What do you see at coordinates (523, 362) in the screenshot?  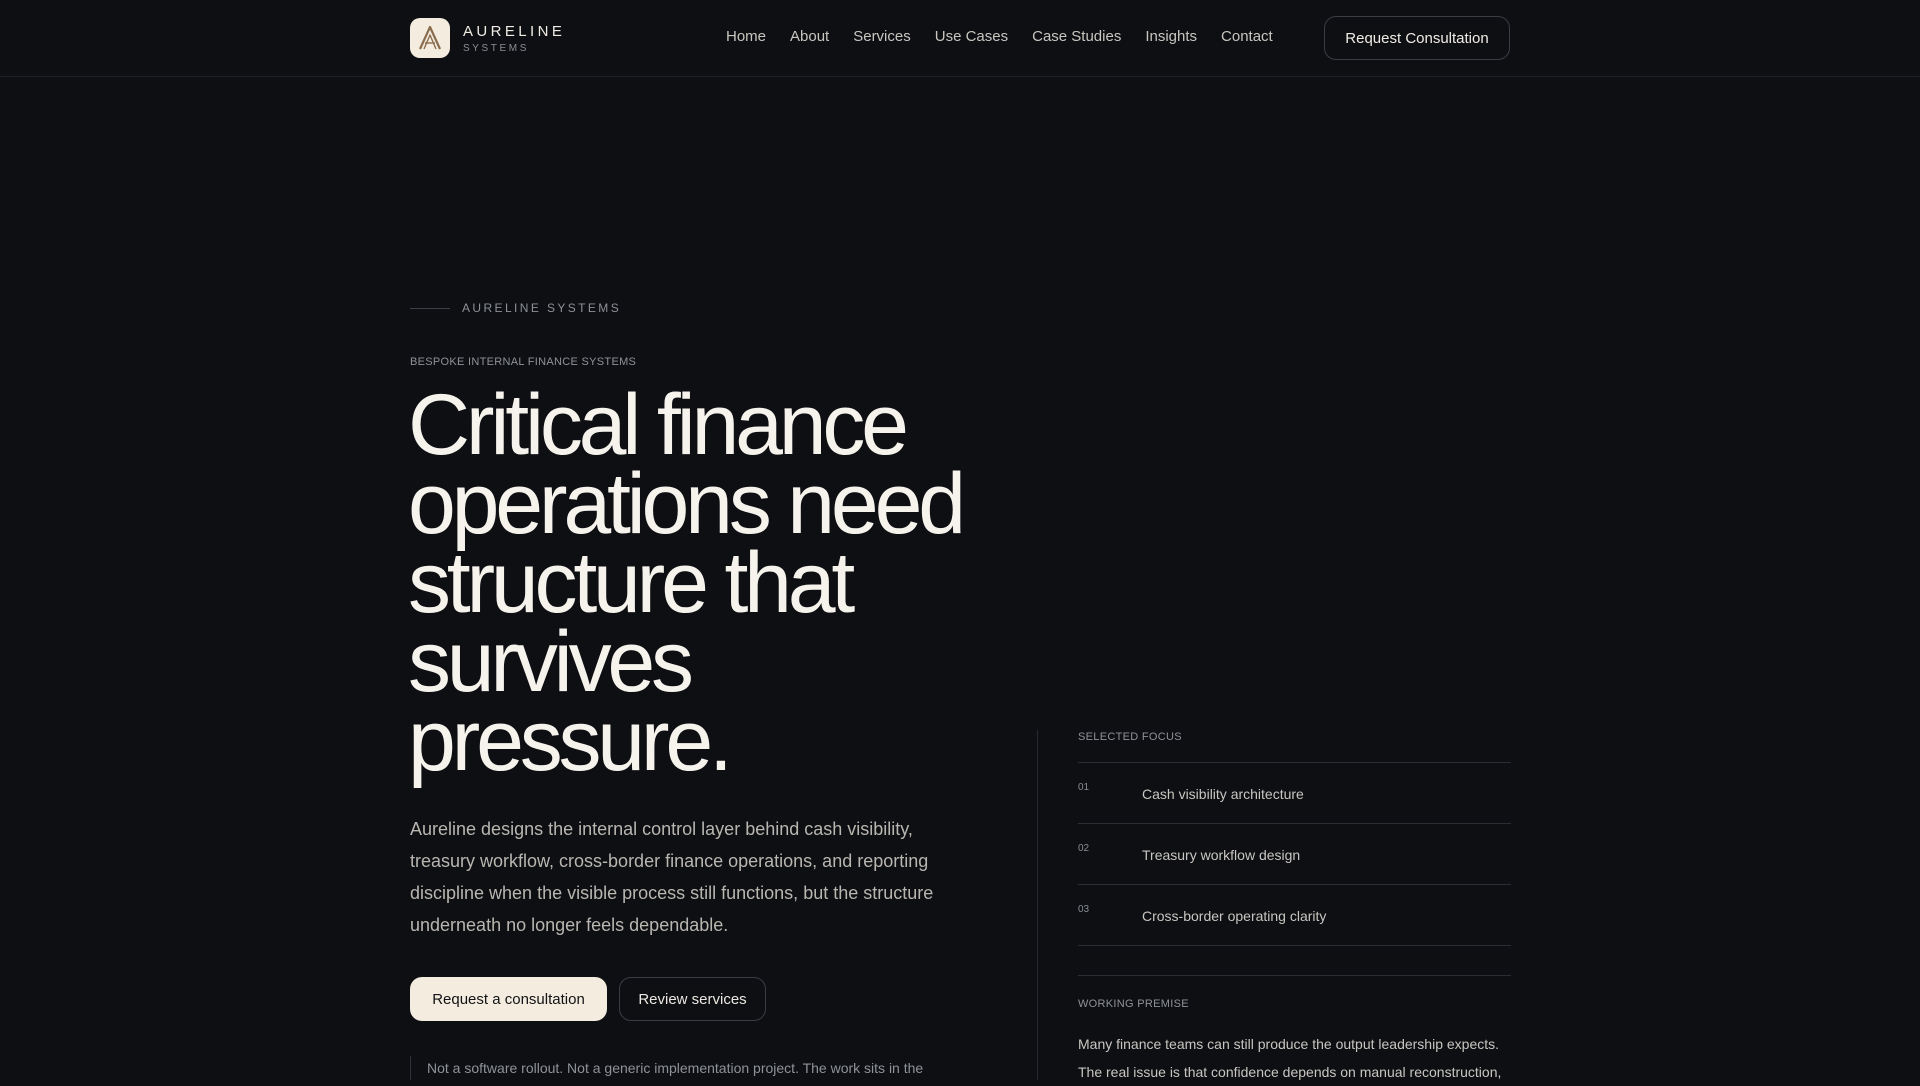 I see `hero-kicker: BESPOKE INTERNAL FINANCE SYSTEMS` at bounding box center [523, 362].